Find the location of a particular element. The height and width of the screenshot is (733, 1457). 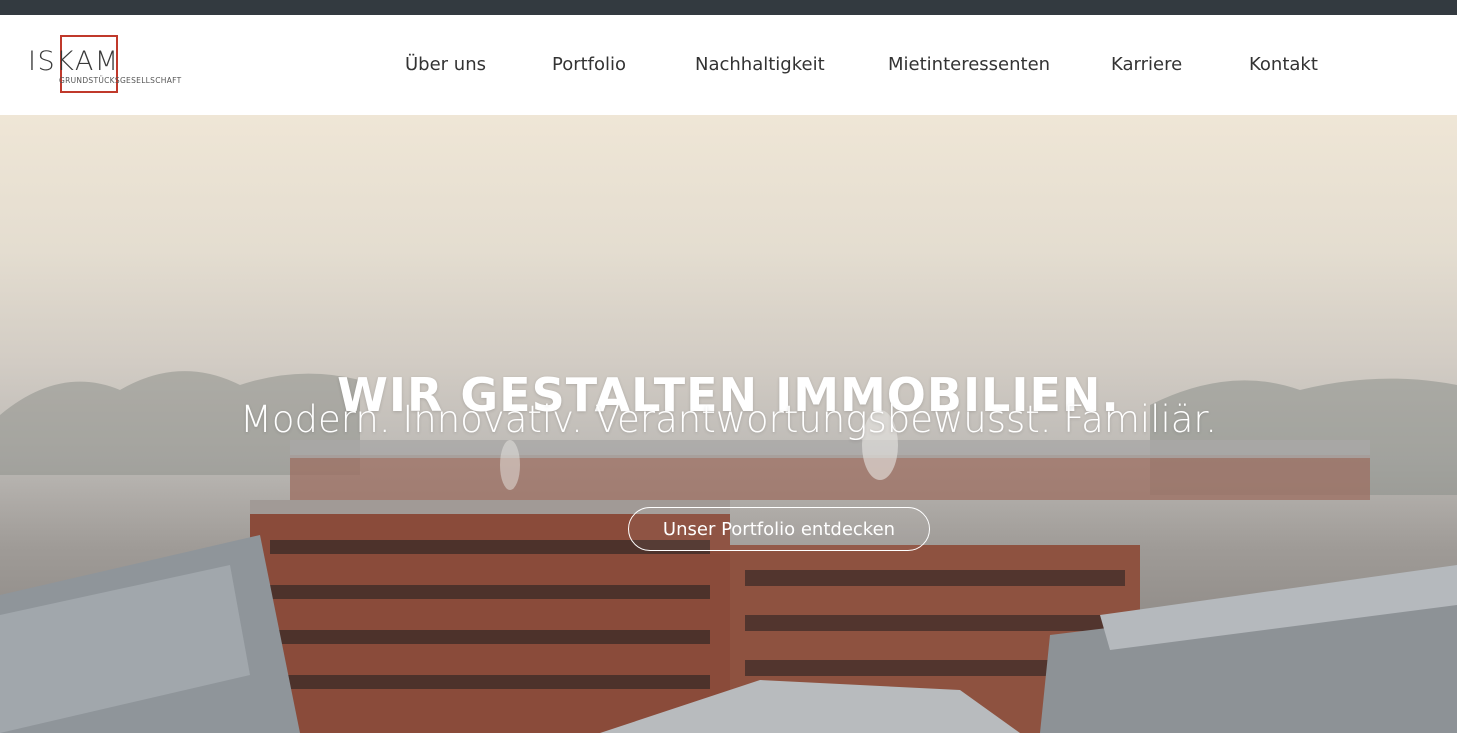

nav-item-karriere: Karriere is located at coordinates (1146, 65).